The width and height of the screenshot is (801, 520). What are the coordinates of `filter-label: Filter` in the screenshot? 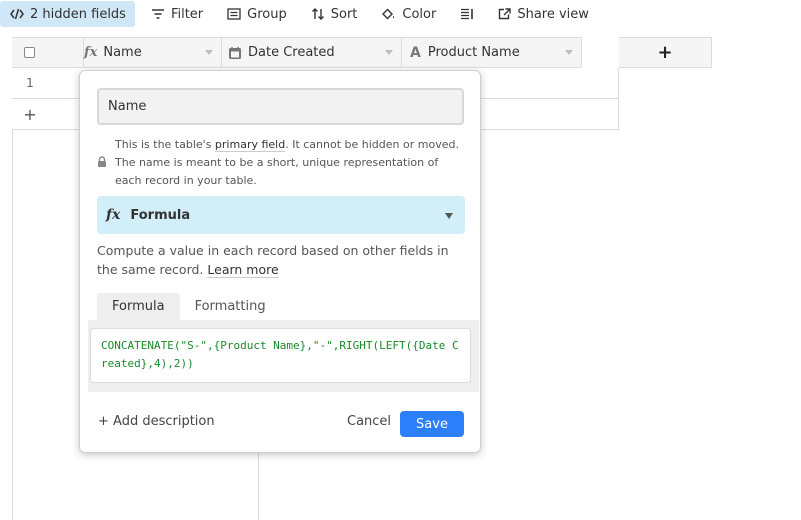 It's located at (187, 14).